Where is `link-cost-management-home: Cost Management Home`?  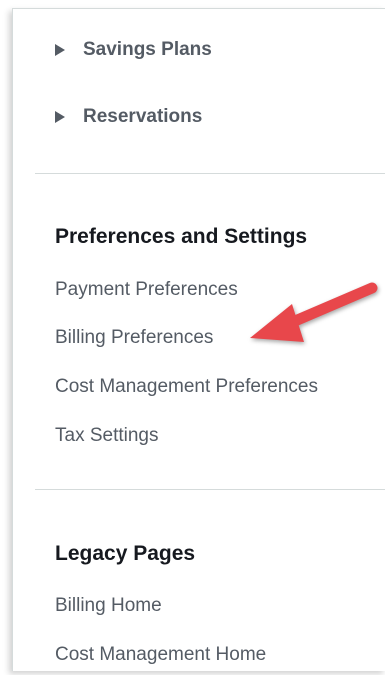
link-cost-management-home: Cost Management Home is located at coordinates (160, 655).